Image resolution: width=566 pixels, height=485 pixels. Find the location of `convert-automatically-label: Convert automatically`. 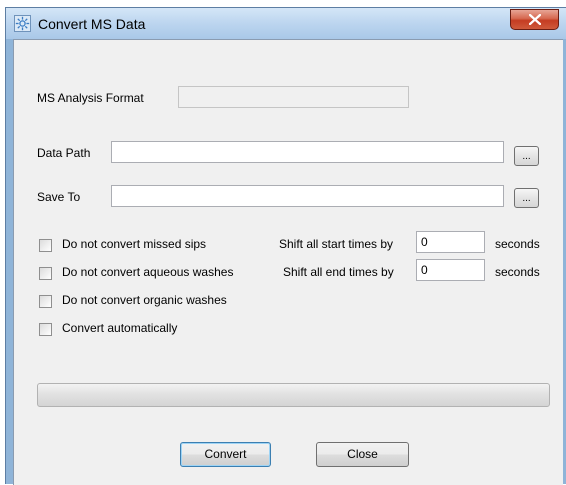

convert-automatically-label: Convert automatically is located at coordinates (119, 328).